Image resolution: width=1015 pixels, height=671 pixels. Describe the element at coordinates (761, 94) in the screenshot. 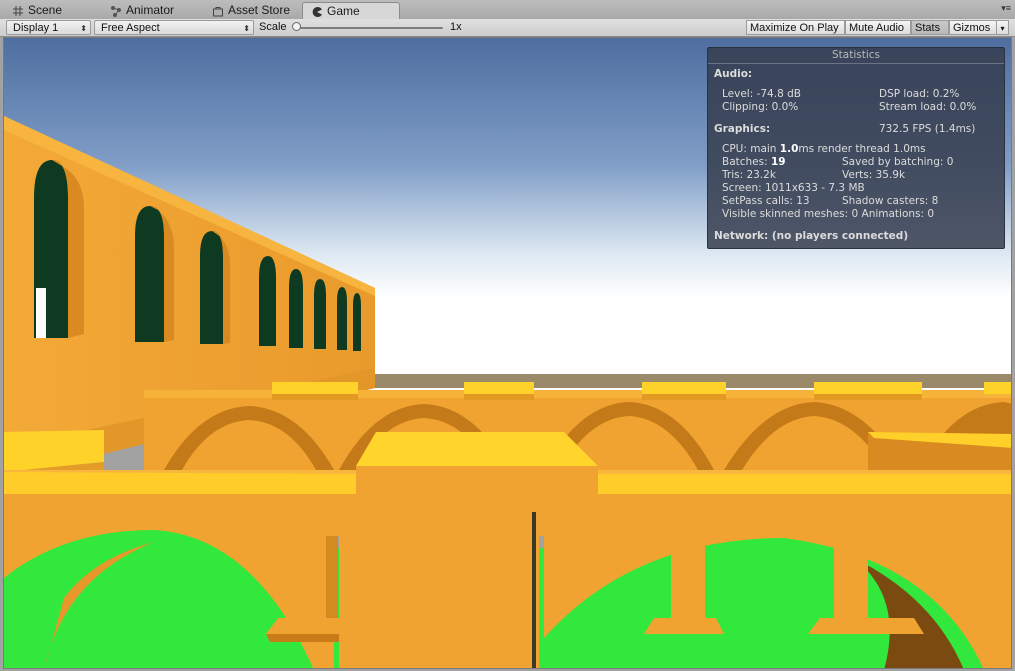

I see `audio-level: Level: -74.8 dB` at that location.